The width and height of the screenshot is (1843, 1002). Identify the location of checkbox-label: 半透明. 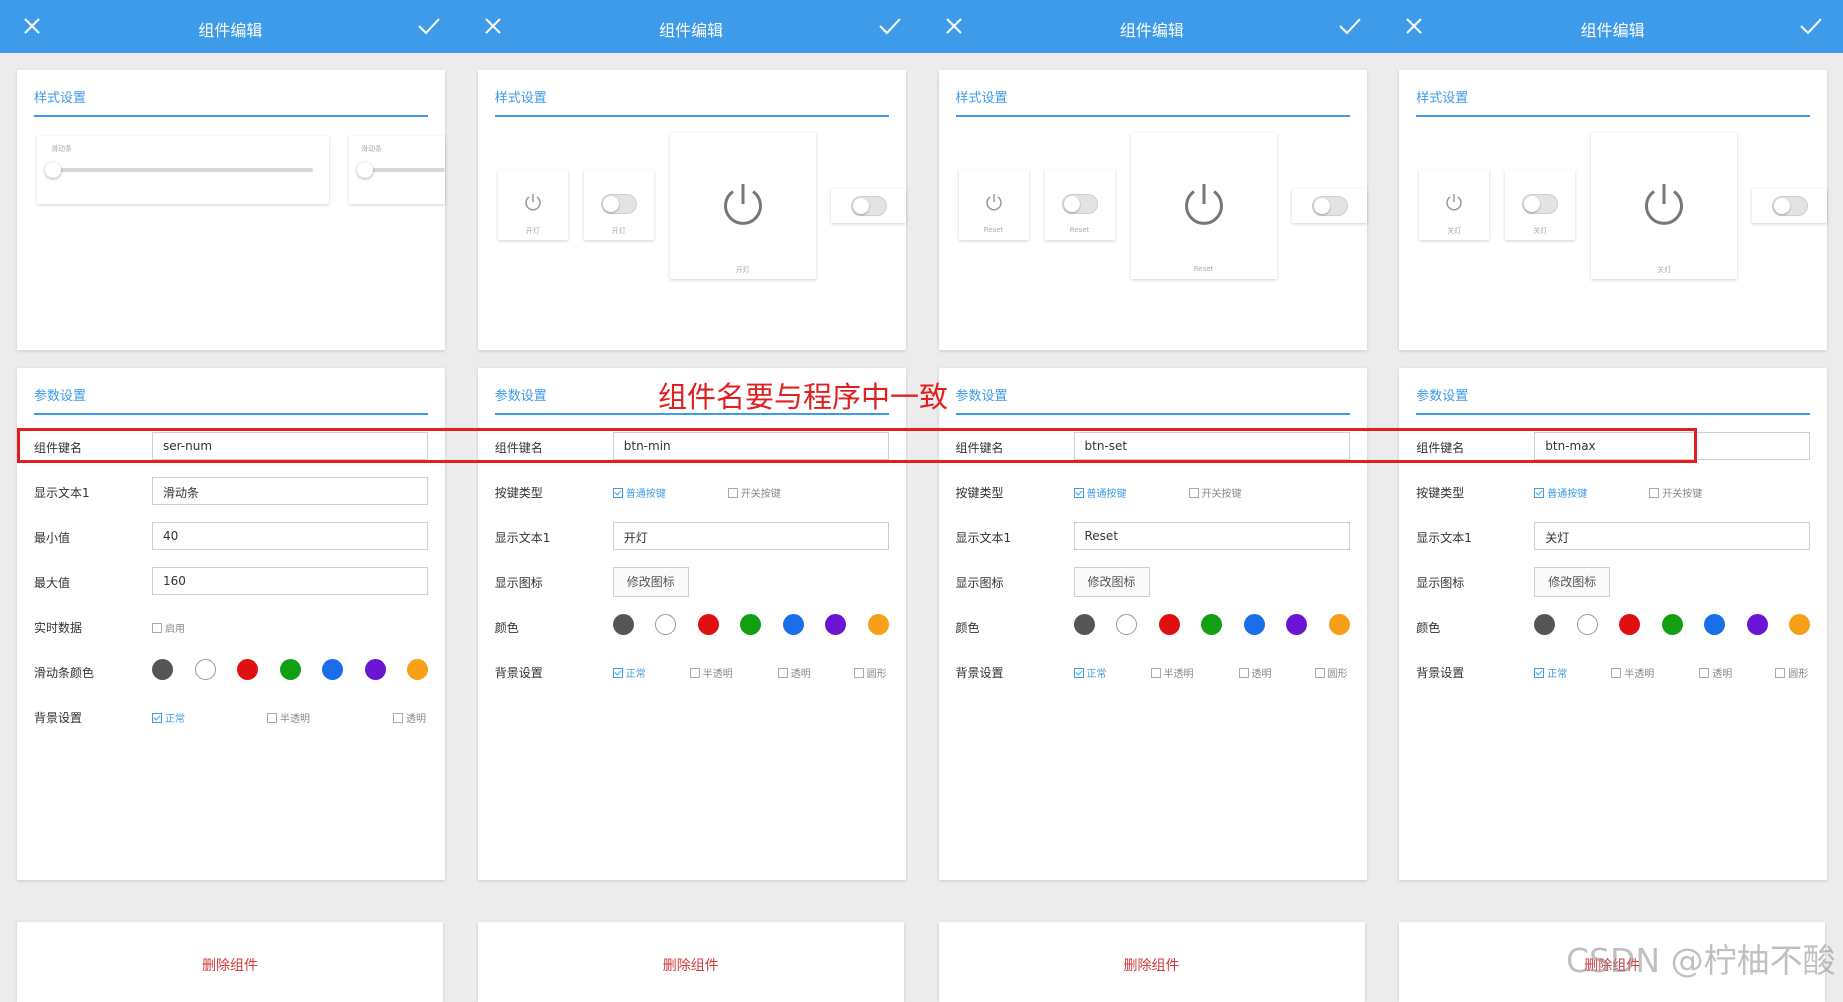
(1639, 674).